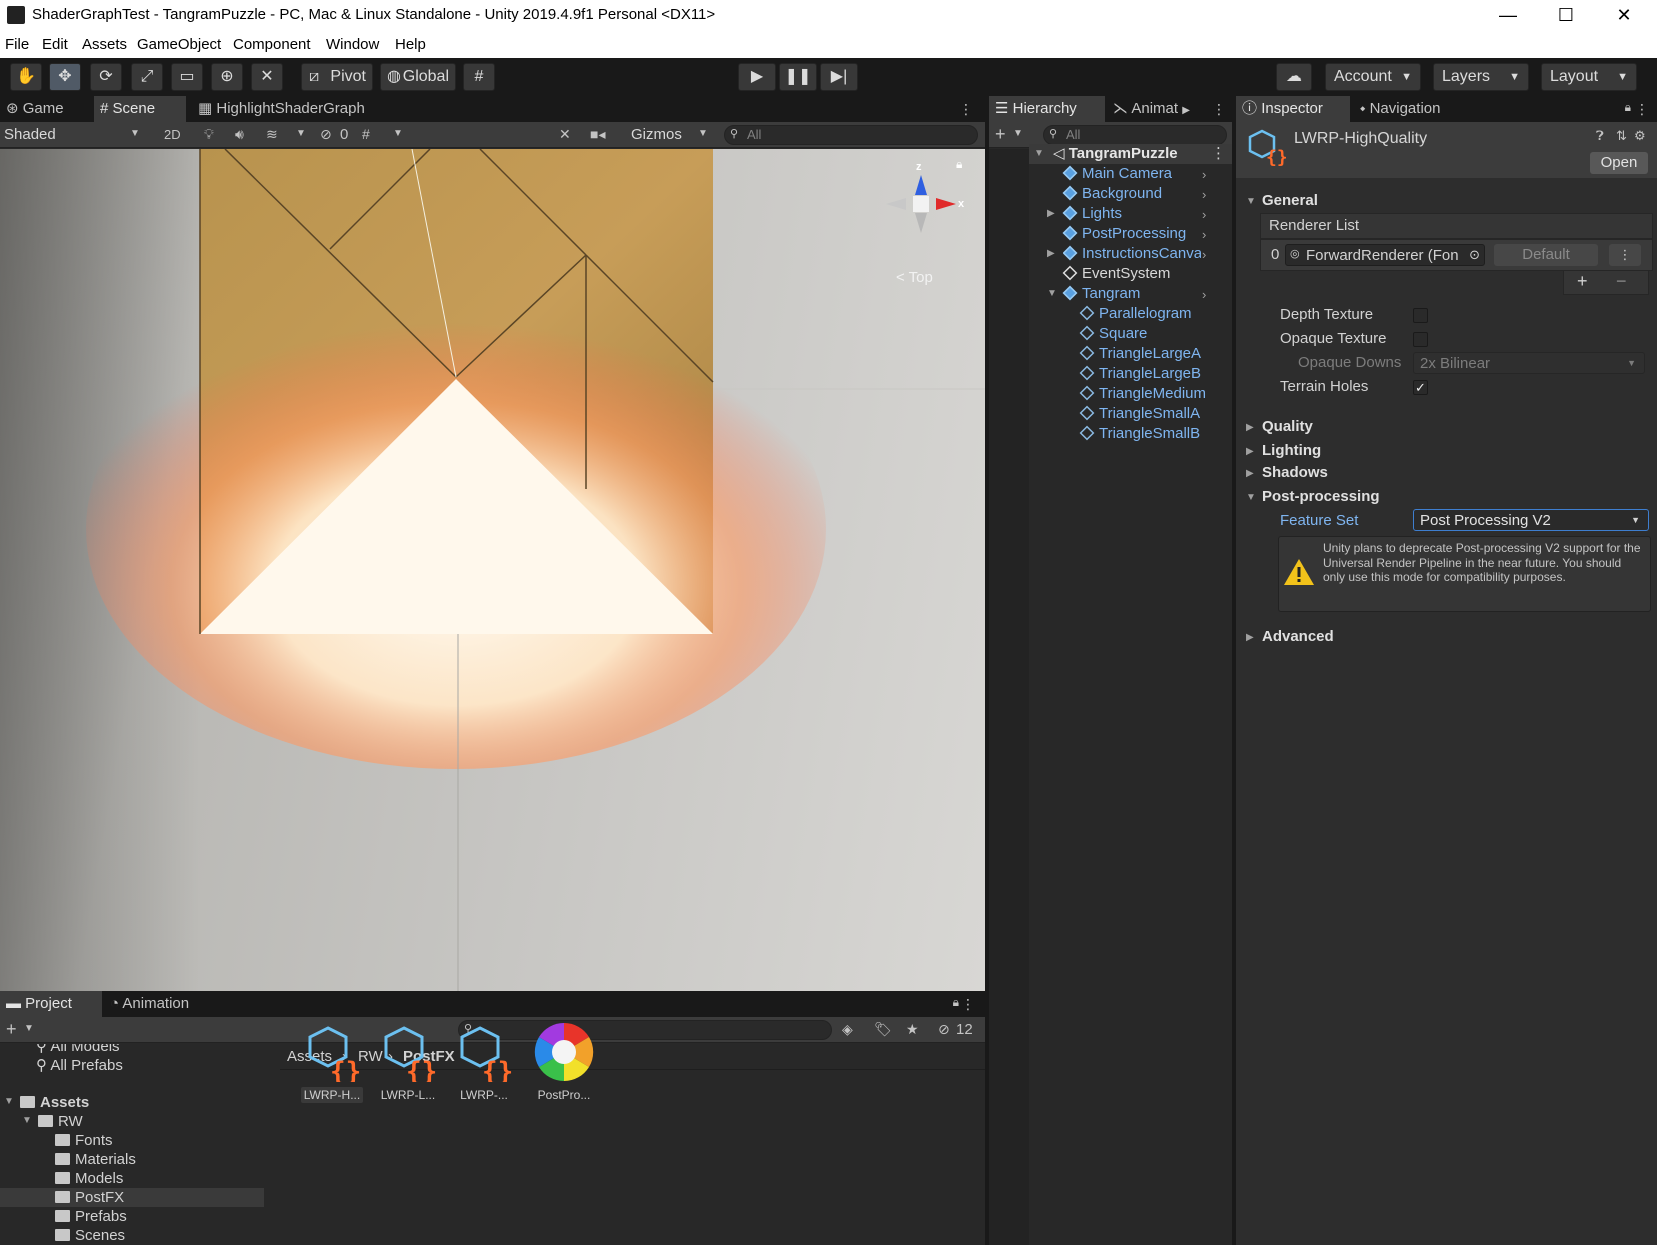  What do you see at coordinates (79, 1065) in the screenshot?
I see `favorite-all-prefabs: ⚲ All Prefabs` at bounding box center [79, 1065].